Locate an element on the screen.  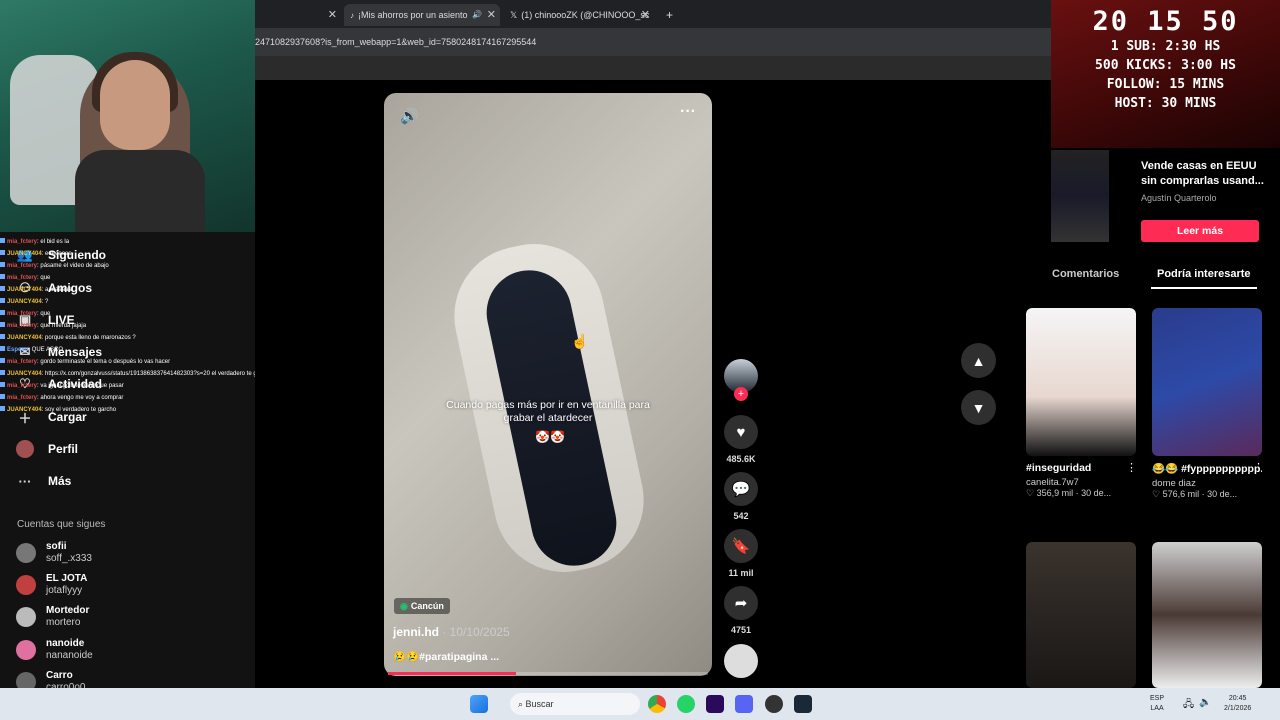
speaker-icon: 🔊 is located at coordinates (477, 15).